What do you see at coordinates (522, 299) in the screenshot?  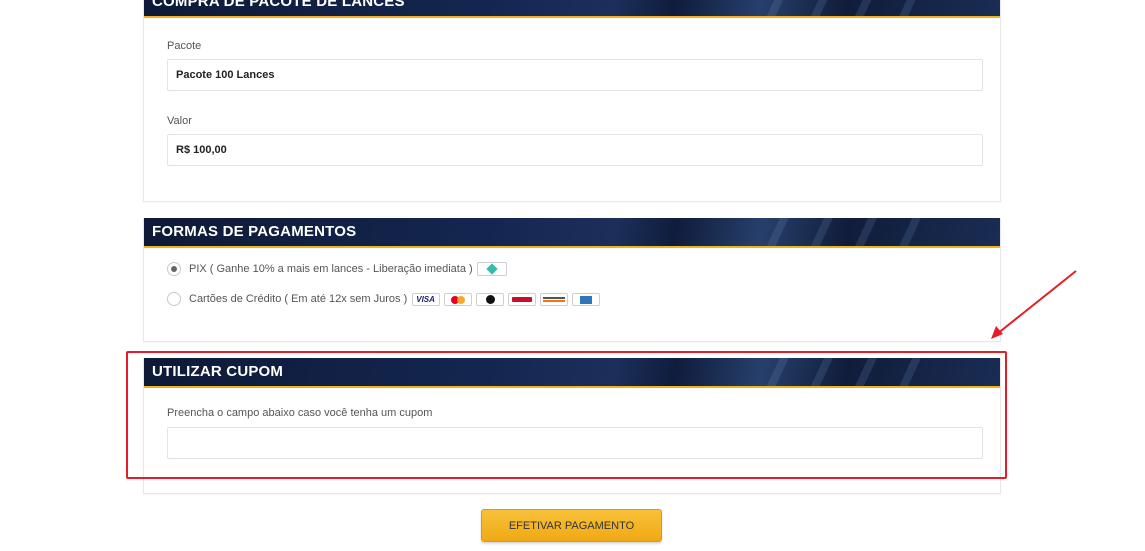 I see `hipercard-icon` at bounding box center [522, 299].